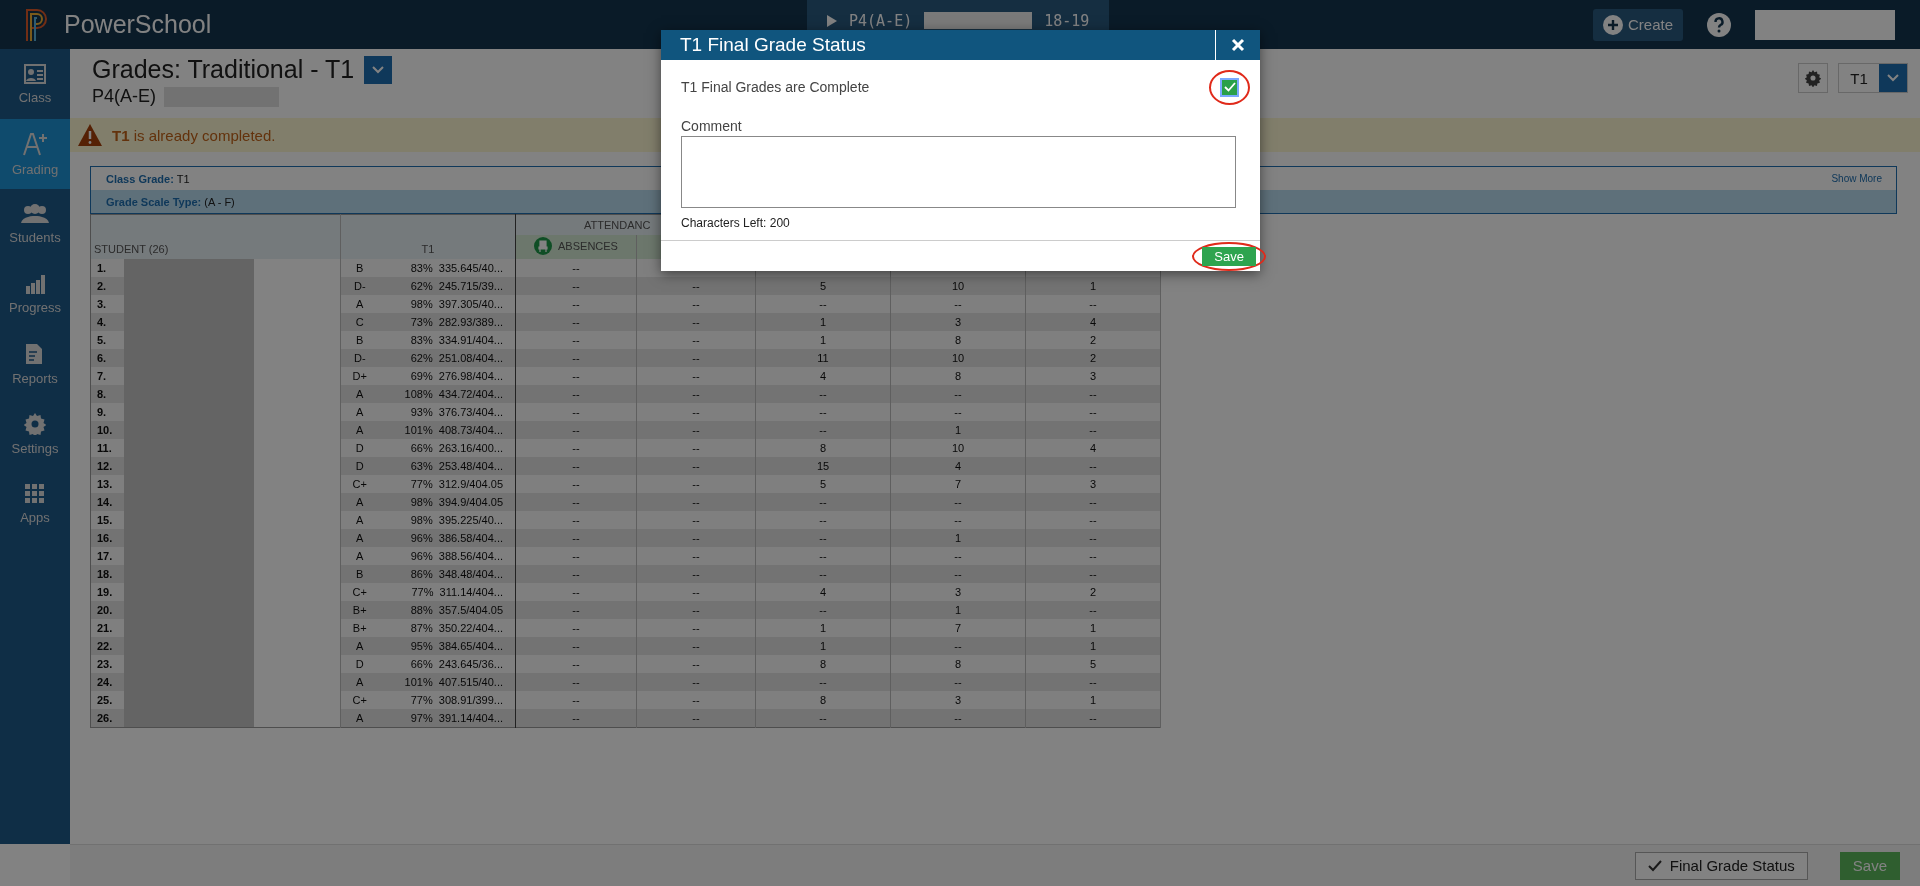 This screenshot has width=1920, height=886. Describe the element at coordinates (107, 664) in the screenshot. I see `row-number: 23.` at that location.